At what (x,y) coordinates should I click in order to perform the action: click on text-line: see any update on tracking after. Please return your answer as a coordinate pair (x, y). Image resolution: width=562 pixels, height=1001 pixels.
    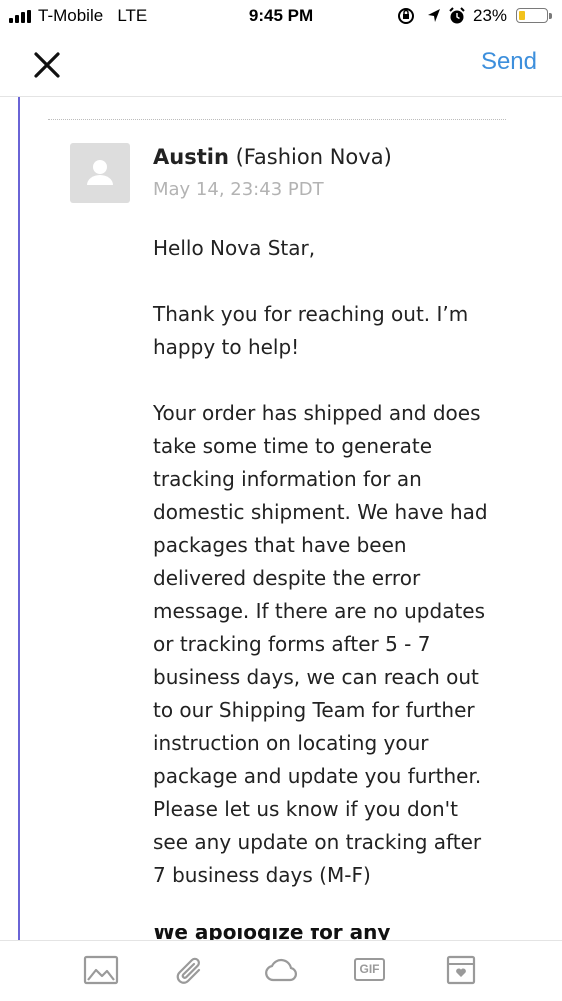
    Looking at the image, I should click on (317, 842).